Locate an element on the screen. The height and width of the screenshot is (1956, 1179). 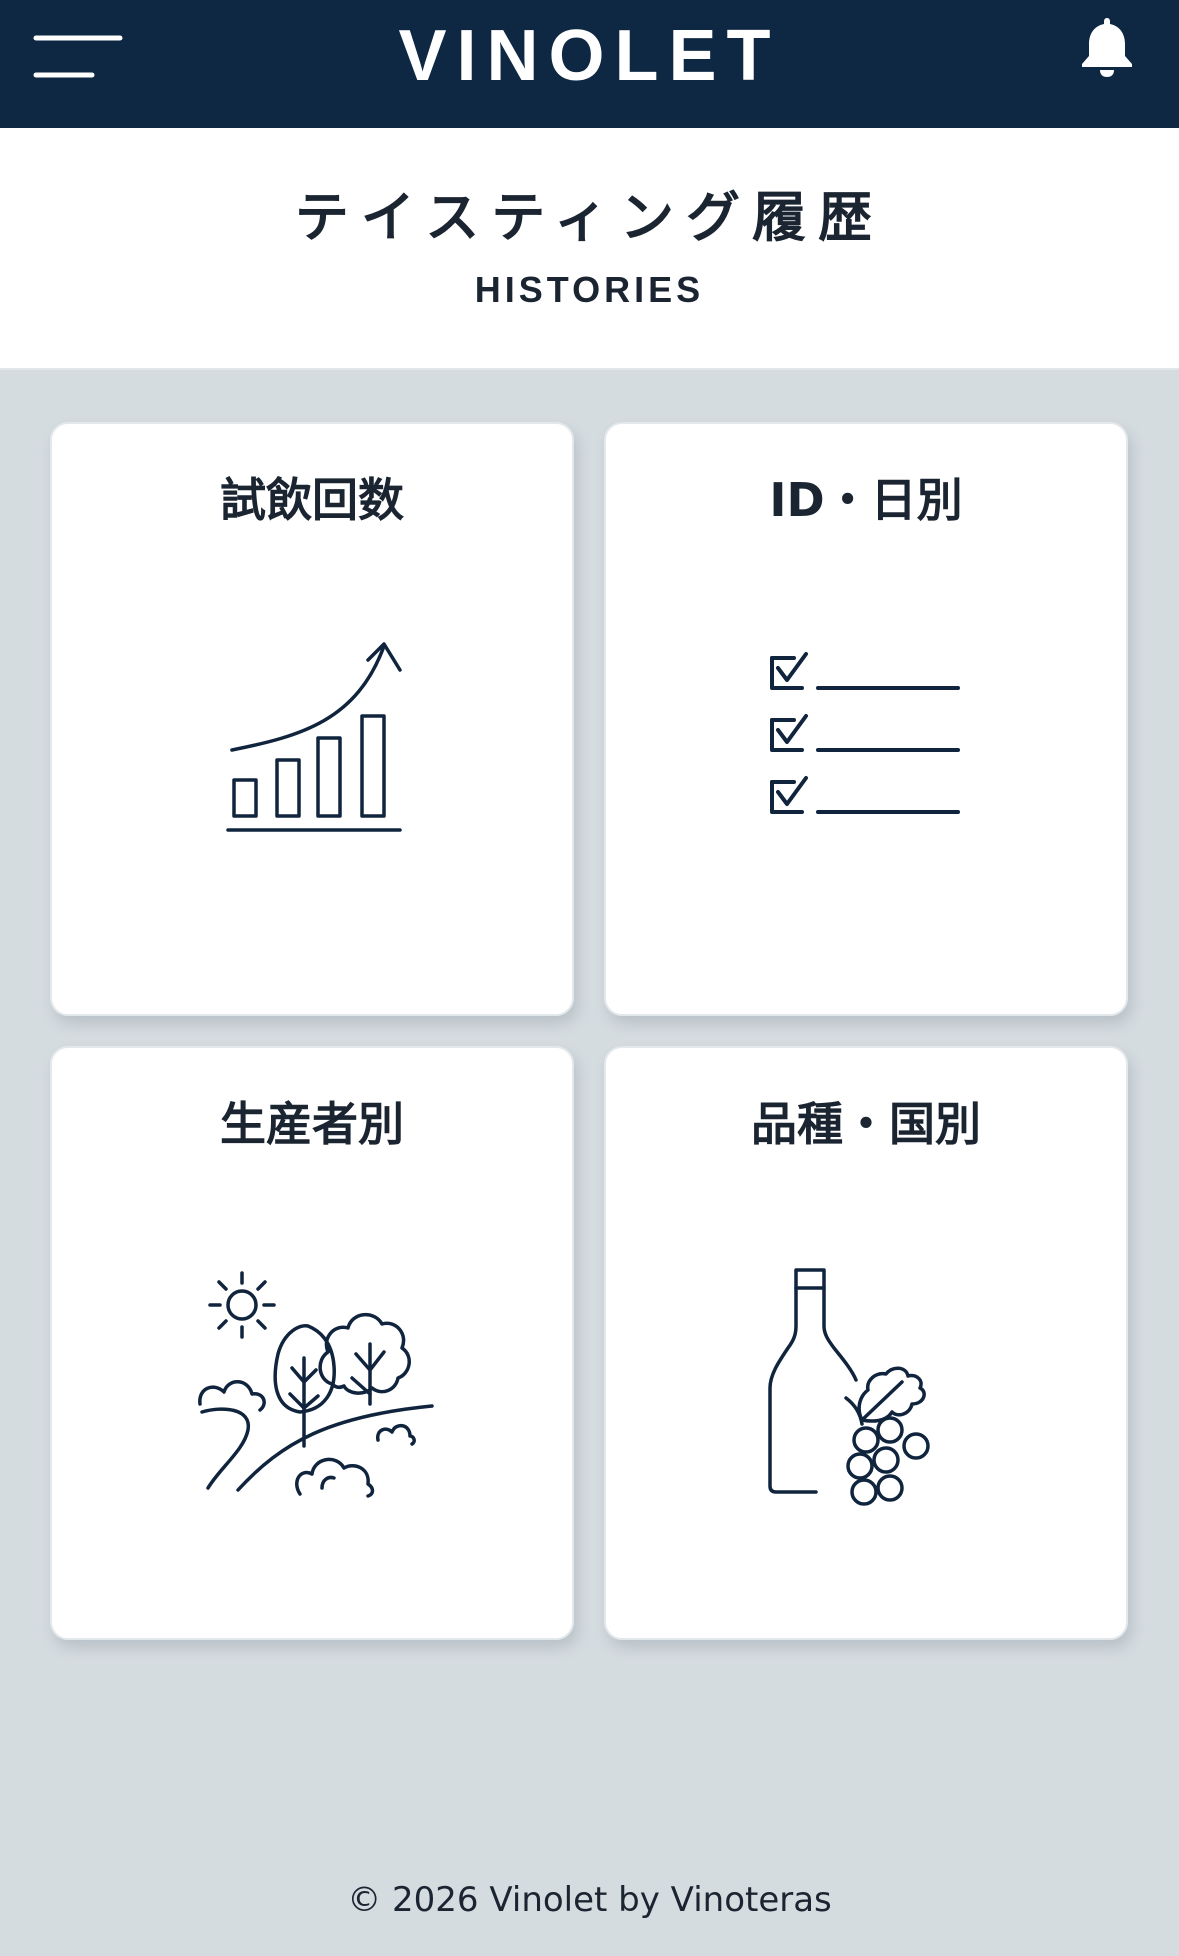
card-by-varietal-country: 品種・国別 is located at coordinates (866, 1343).